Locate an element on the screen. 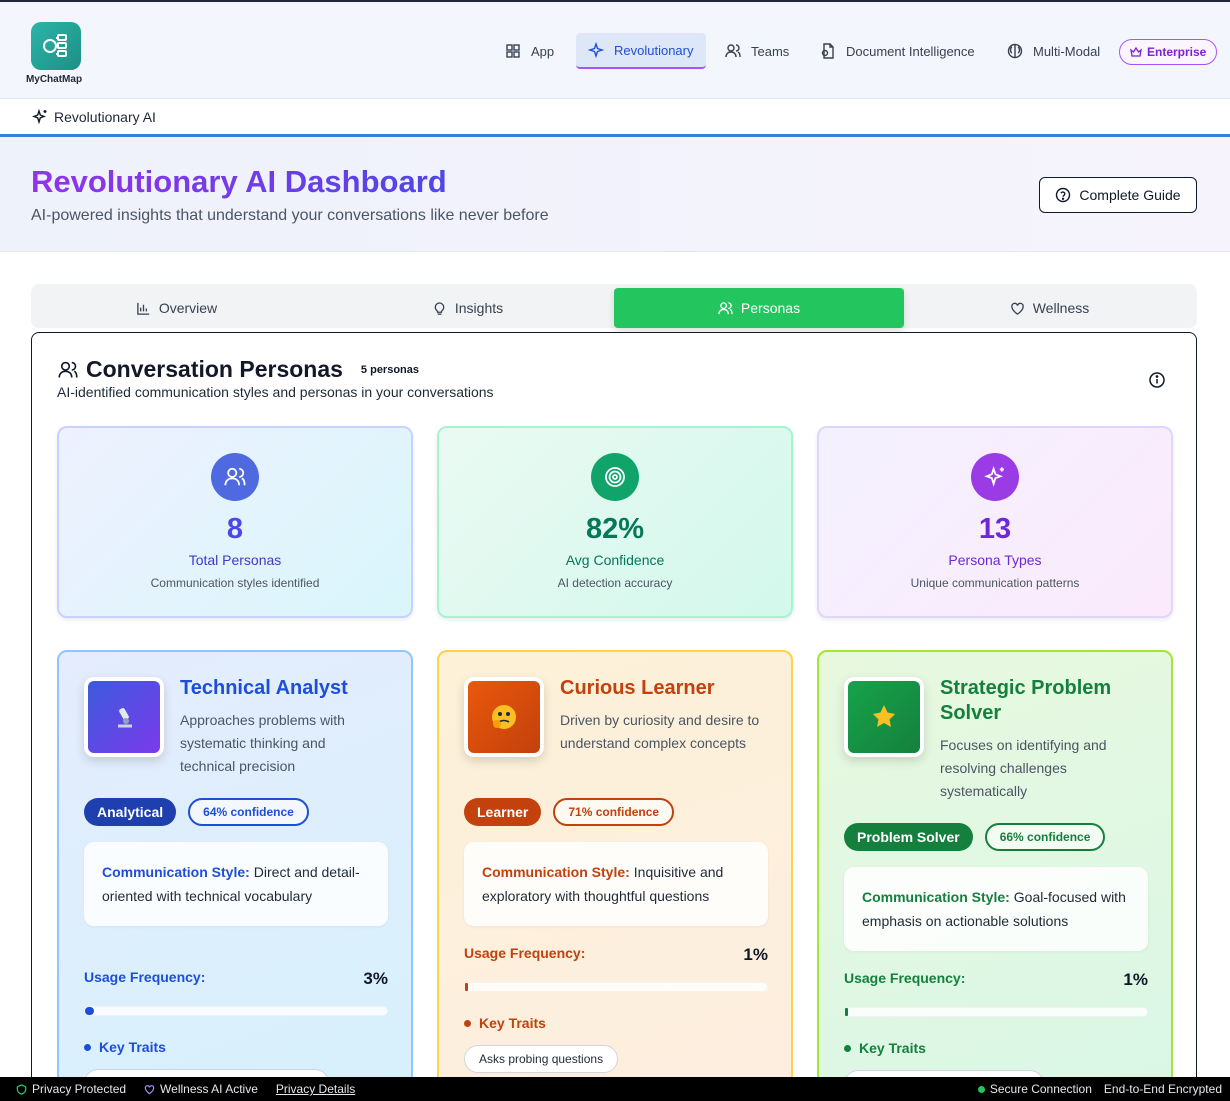 This screenshot has height=1101, width=1230. wellness-status: Wellness AI Active is located at coordinates (201, 1089).